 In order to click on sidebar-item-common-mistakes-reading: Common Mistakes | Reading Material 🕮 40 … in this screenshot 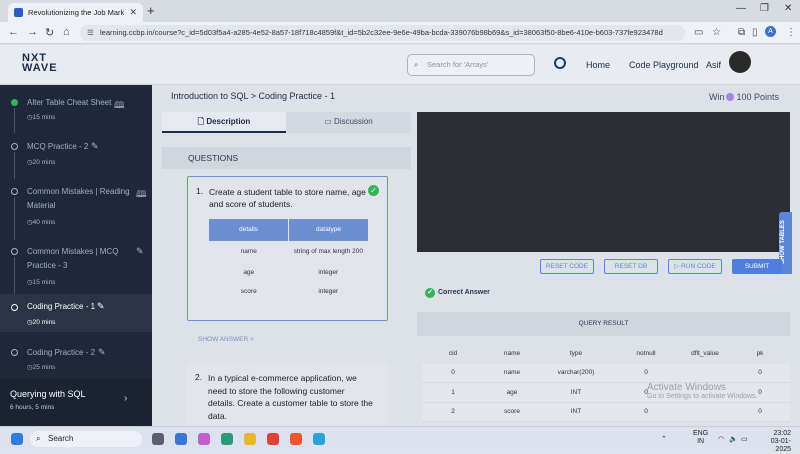, I will do `click(76, 211)`.